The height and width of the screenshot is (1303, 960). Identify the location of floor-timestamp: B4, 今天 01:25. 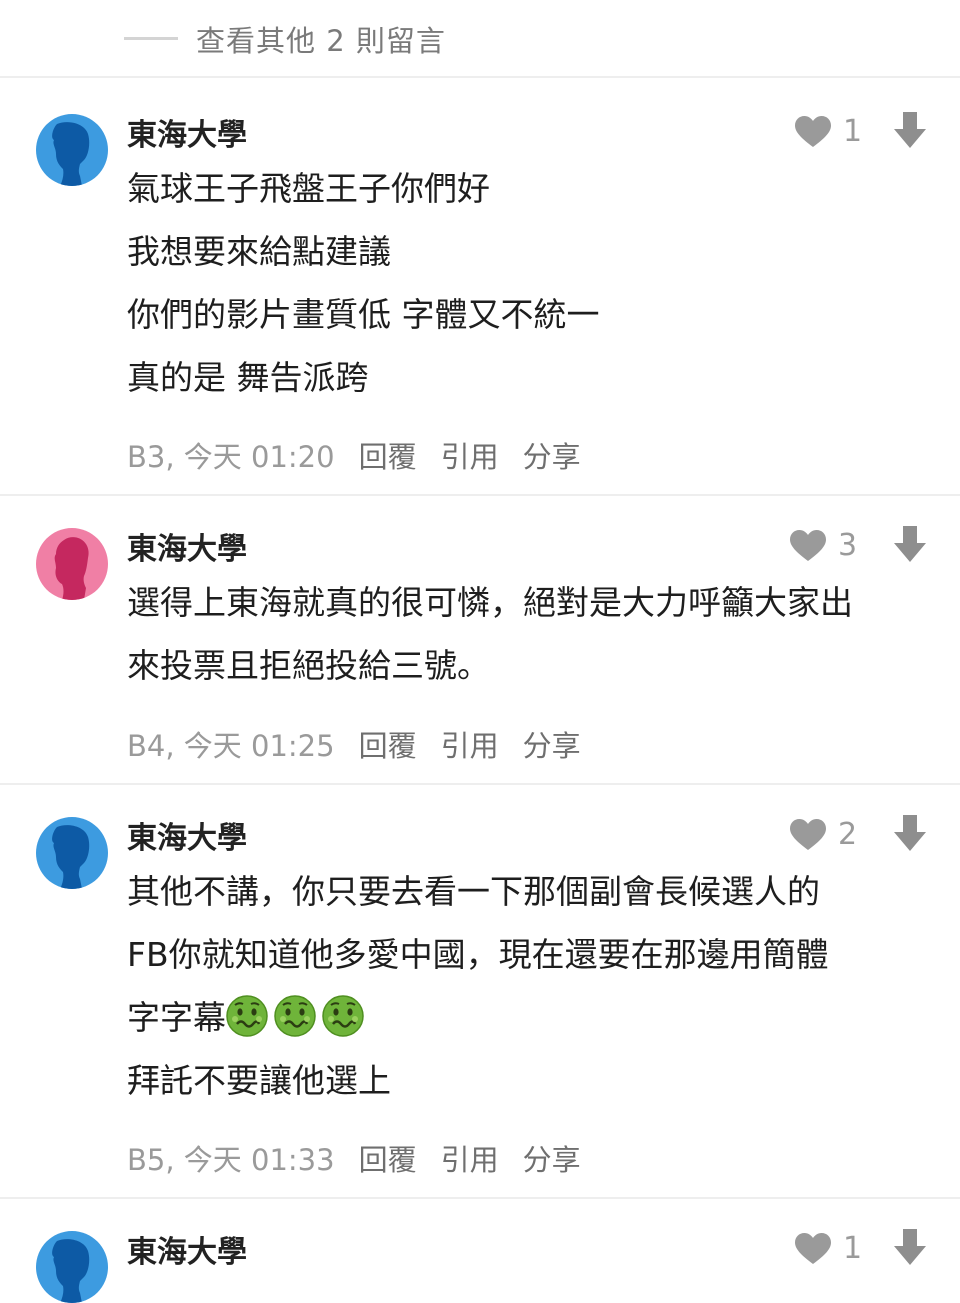
(231, 746).